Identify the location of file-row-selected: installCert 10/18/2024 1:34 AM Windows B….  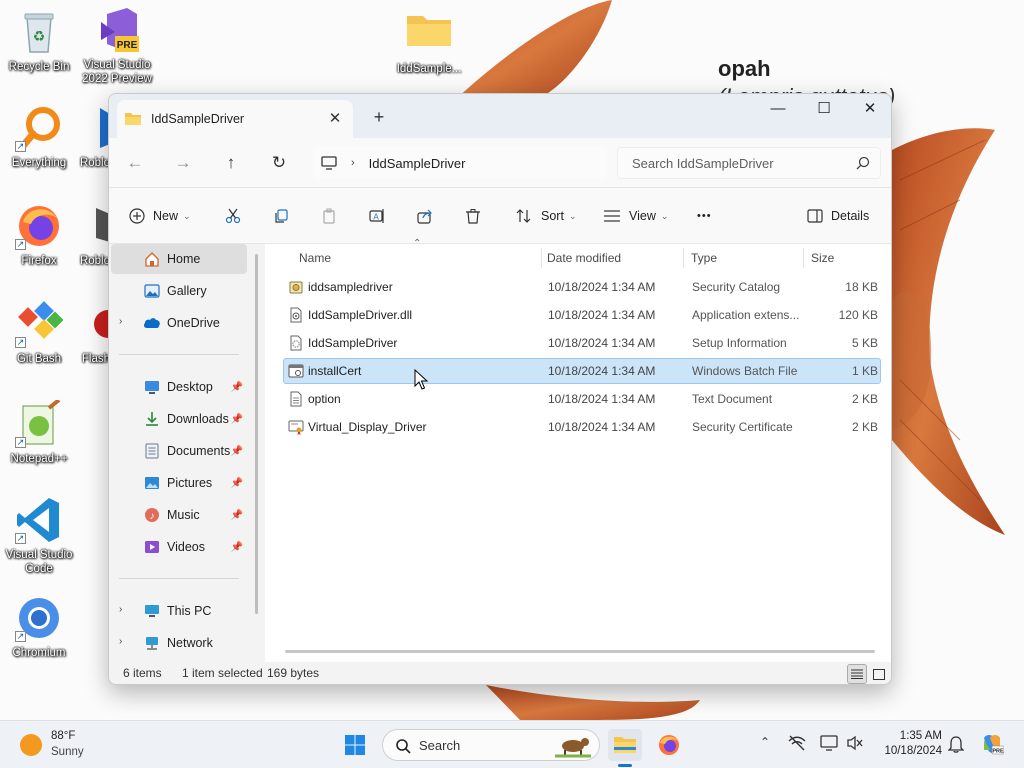
(582, 371).